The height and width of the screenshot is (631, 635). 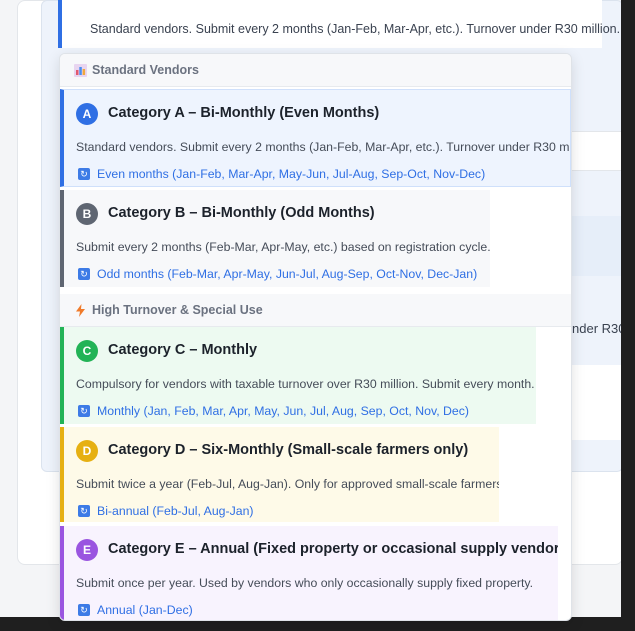 I want to click on category-schedule: ↻ Bi-annual (Feb-Jul, Aug-Jan), so click(x=166, y=511).